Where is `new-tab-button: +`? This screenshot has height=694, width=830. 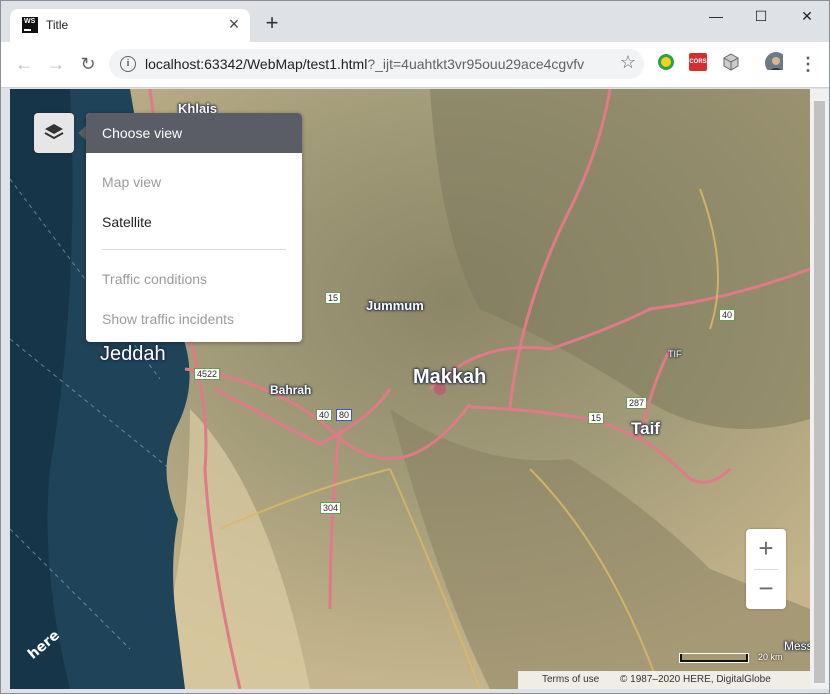
new-tab-button: + is located at coordinates (272, 24).